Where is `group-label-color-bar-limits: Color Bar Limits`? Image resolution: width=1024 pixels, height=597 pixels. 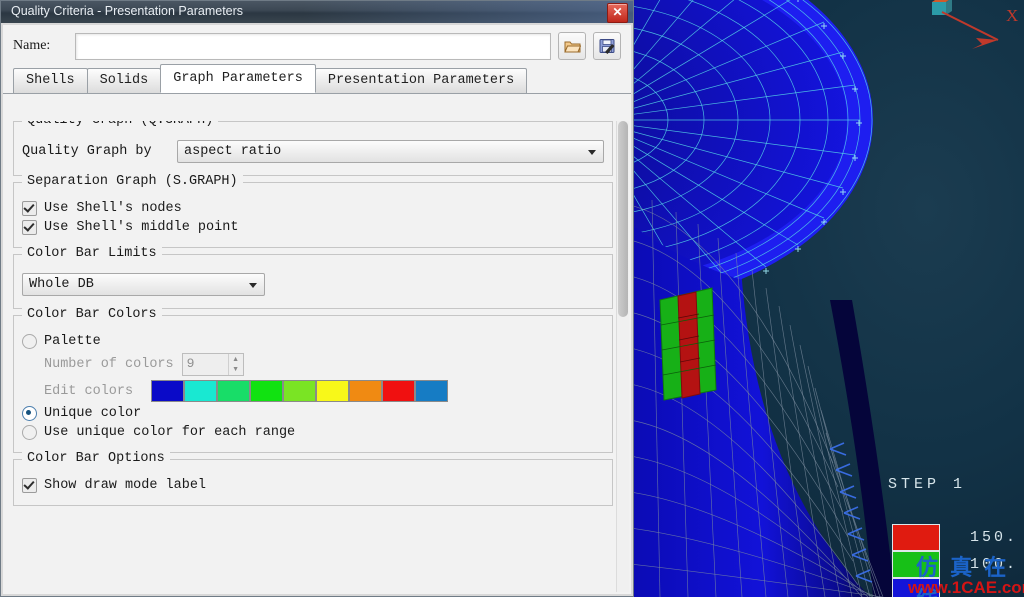
group-label-color-bar-limits: Color Bar Limits is located at coordinates (92, 253).